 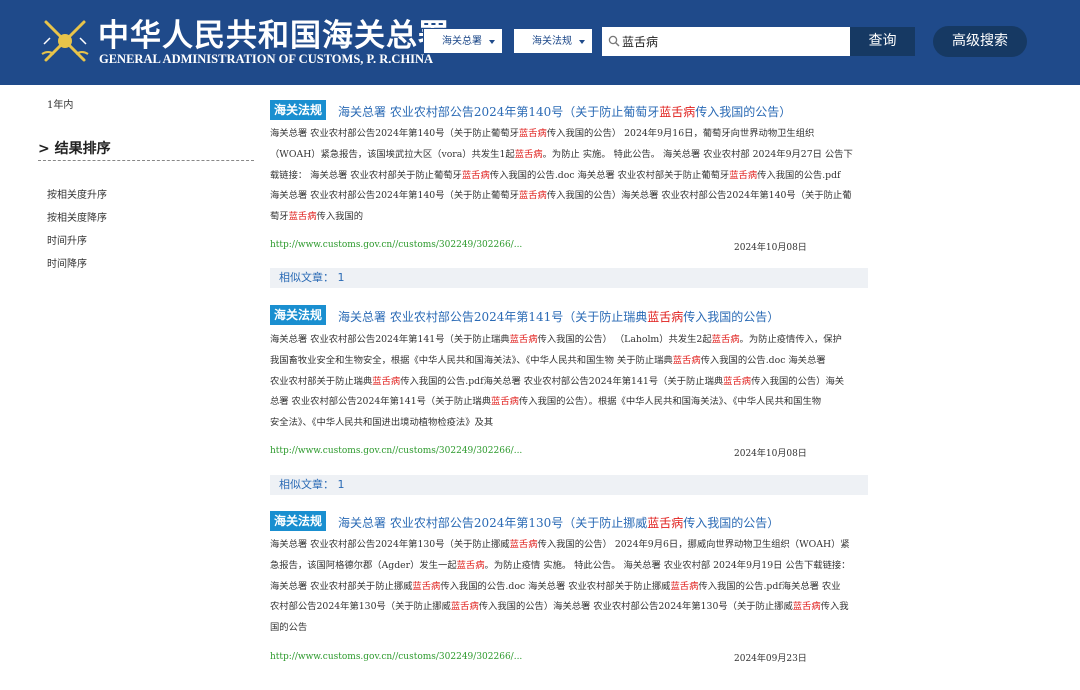 What do you see at coordinates (77, 216) in the screenshot?
I see `sort-option-relevance-desc: 按相关度降序` at bounding box center [77, 216].